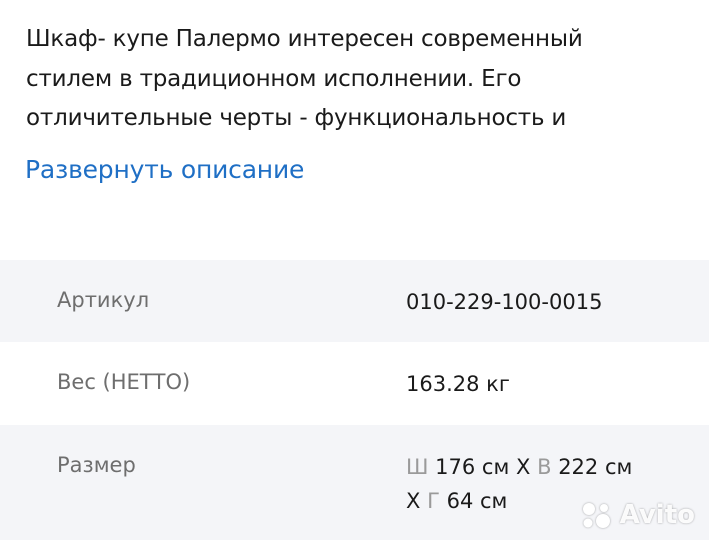  I want to click on spec-label: Вес (НЕТТО), so click(124, 382).